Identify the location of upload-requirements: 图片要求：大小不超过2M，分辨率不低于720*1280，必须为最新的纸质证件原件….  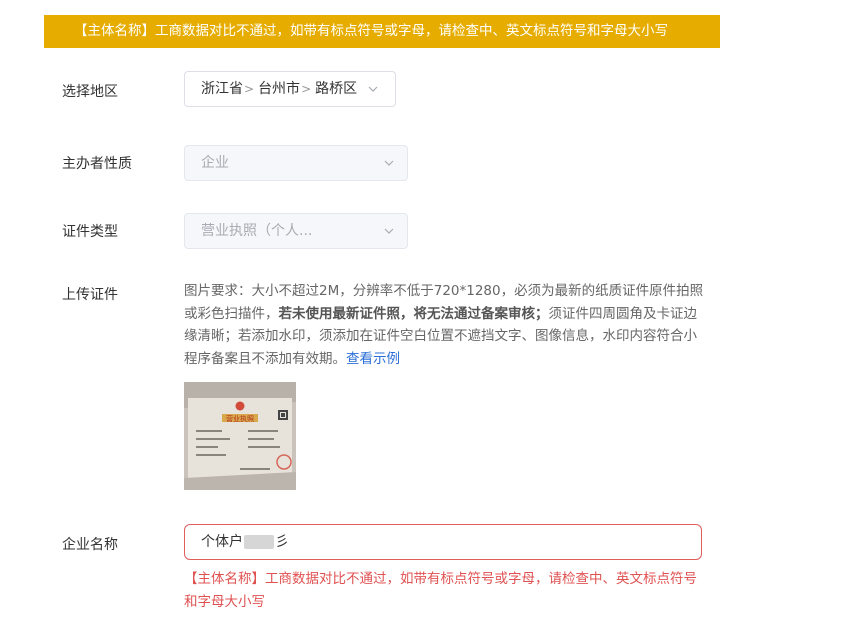
(445, 325).